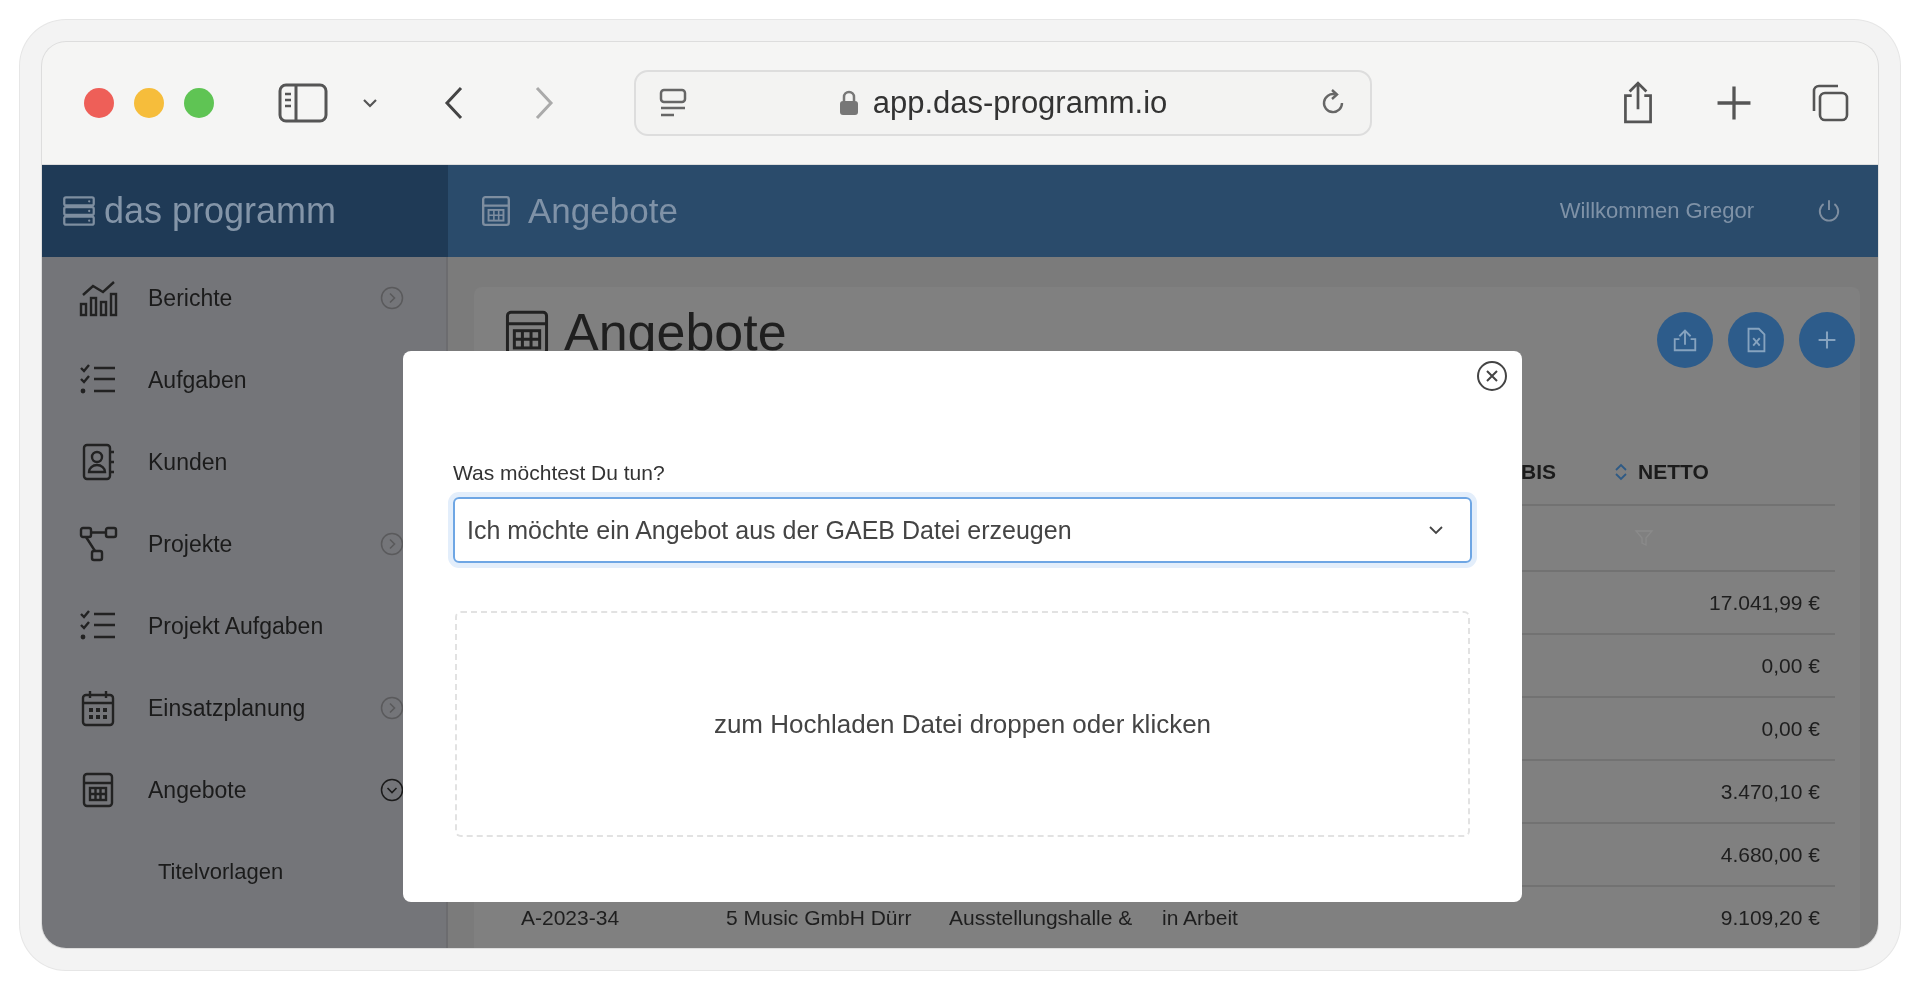 Image resolution: width=1920 pixels, height=990 pixels. What do you see at coordinates (454, 103) in the screenshot?
I see `back-icon` at bounding box center [454, 103].